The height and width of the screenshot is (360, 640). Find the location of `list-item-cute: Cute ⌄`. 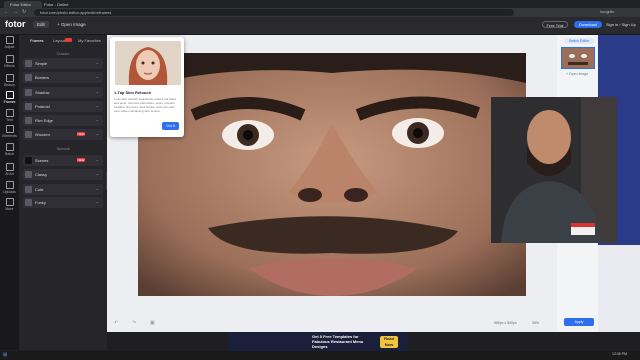

list-item-cute: Cute ⌄ is located at coordinates (63, 189).